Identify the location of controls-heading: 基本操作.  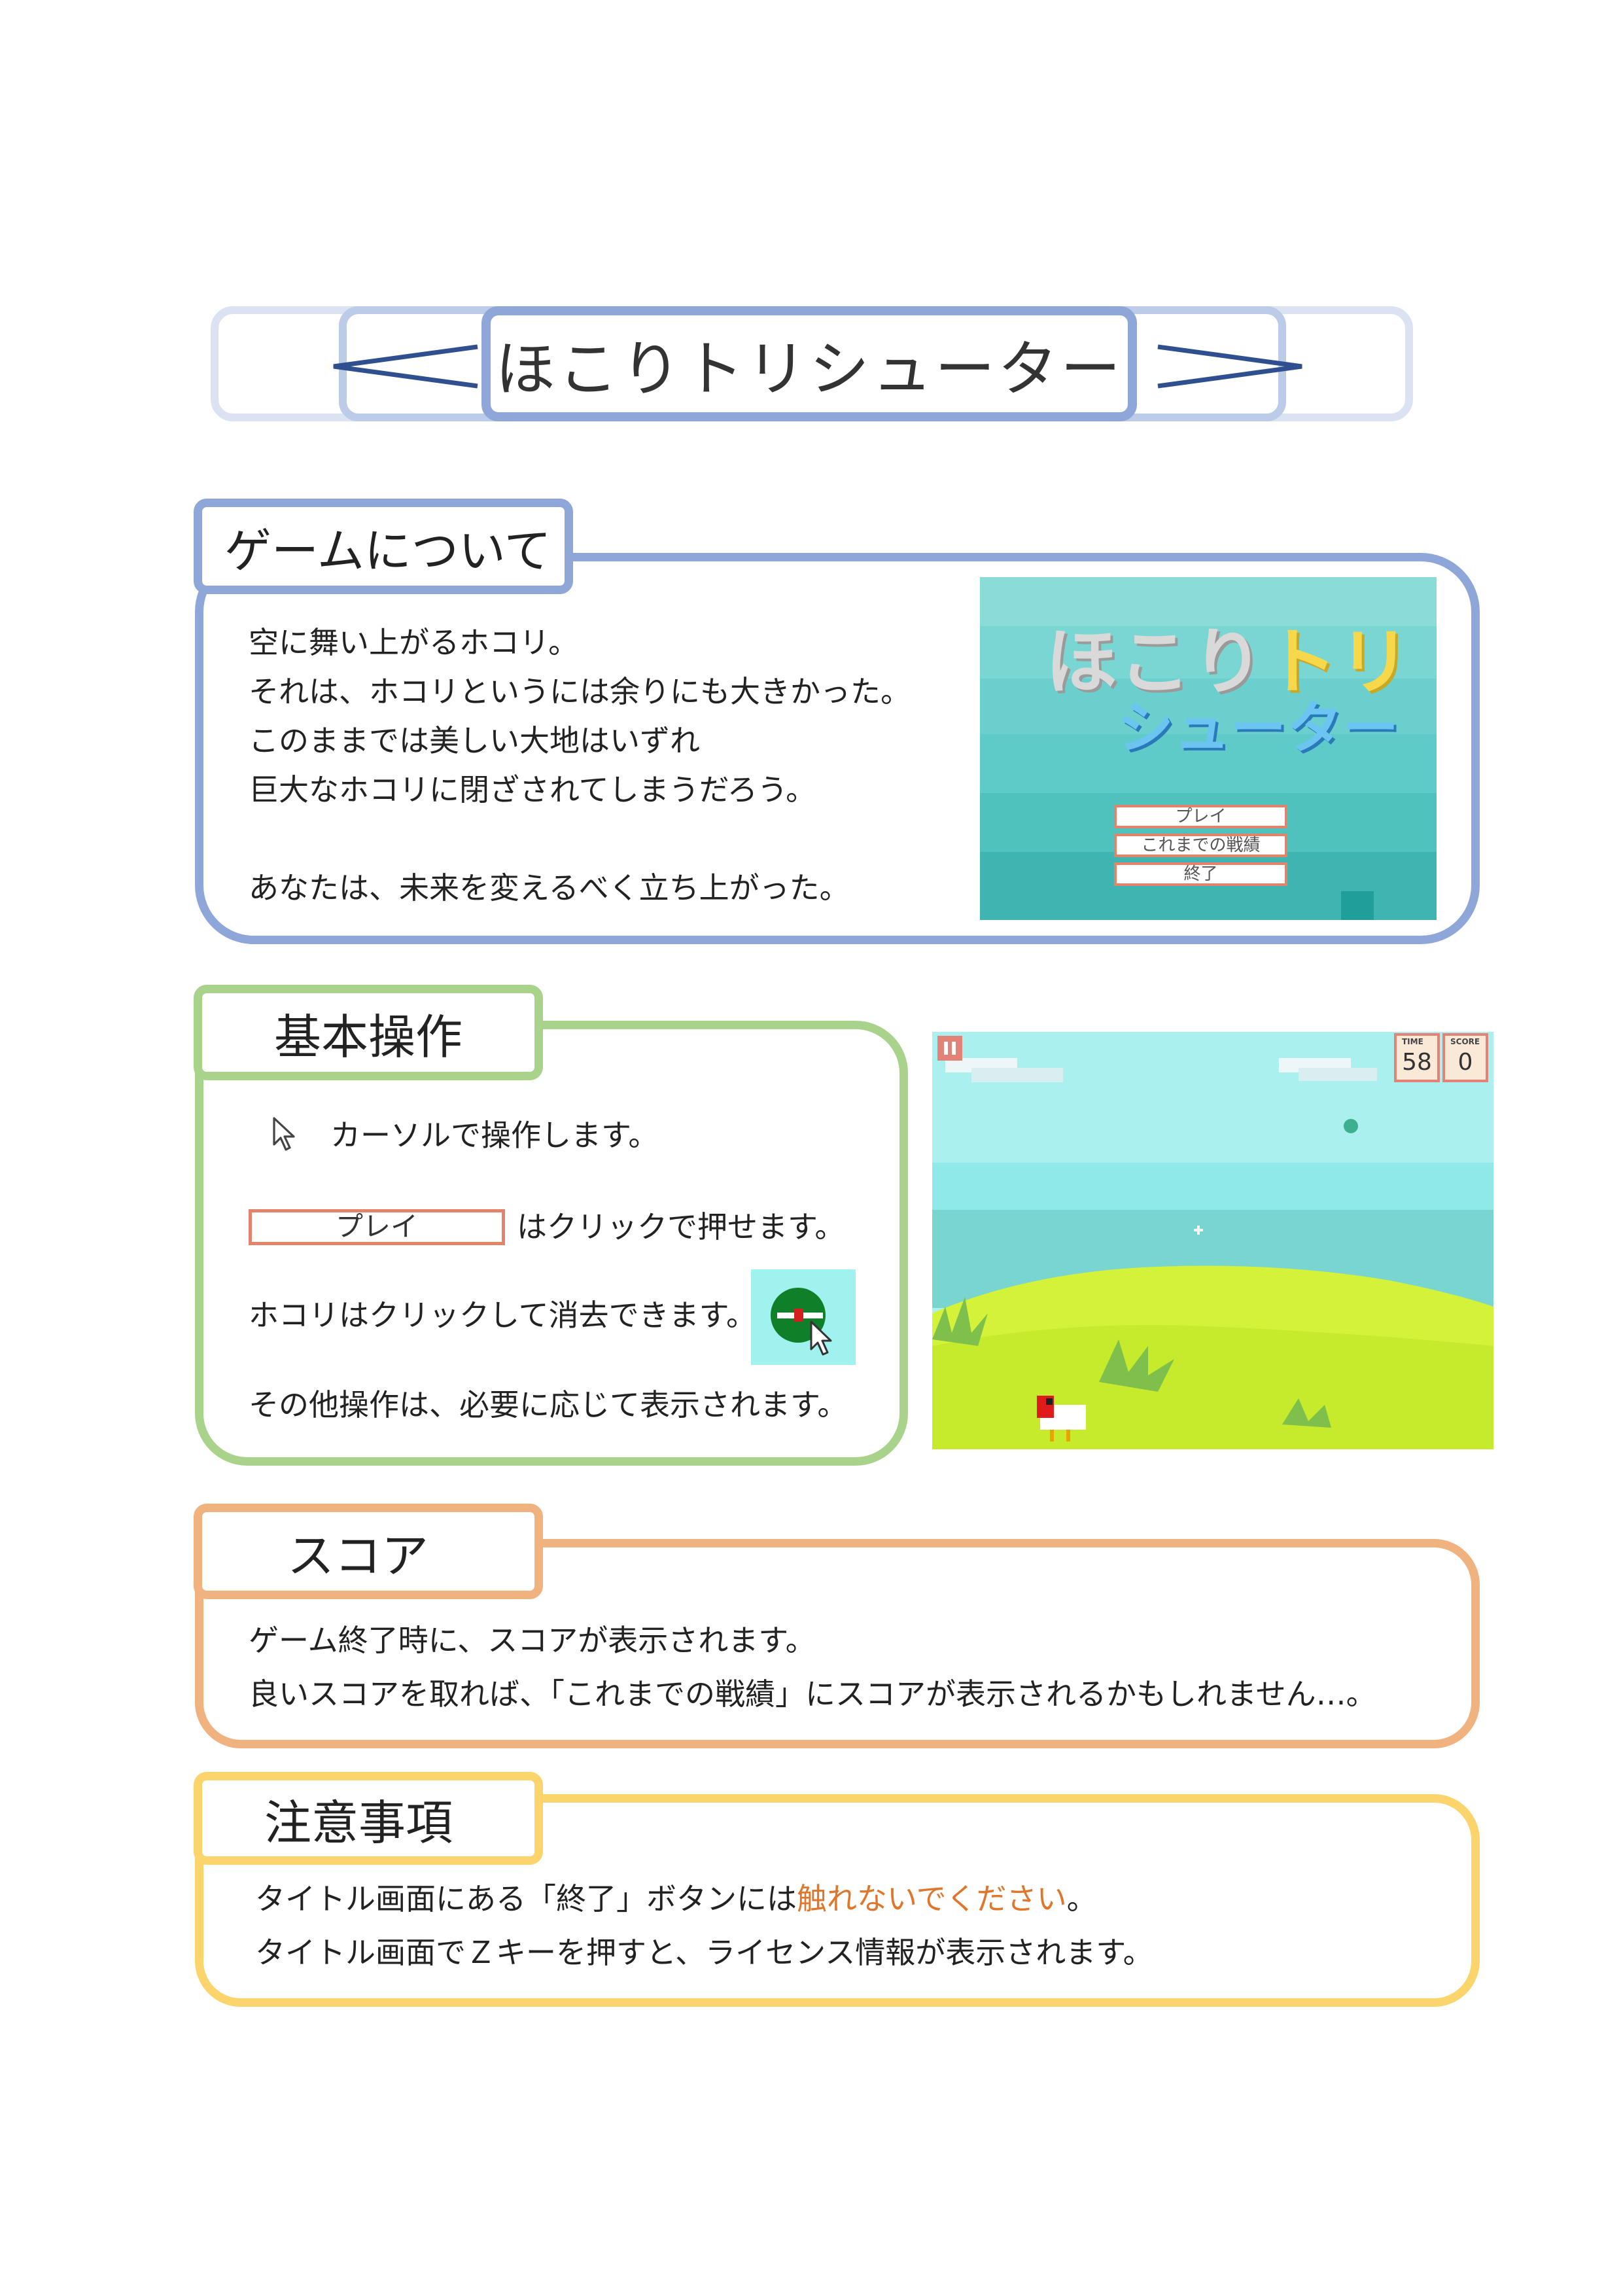
(368, 1033).